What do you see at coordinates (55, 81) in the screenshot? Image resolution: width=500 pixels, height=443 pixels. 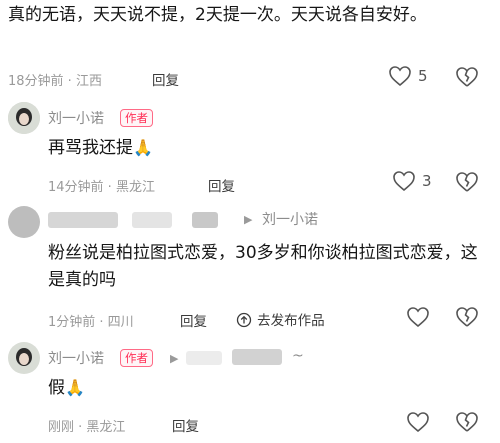 I see `comment-time-location: 18分钟前 · 江西` at bounding box center [55, 81].